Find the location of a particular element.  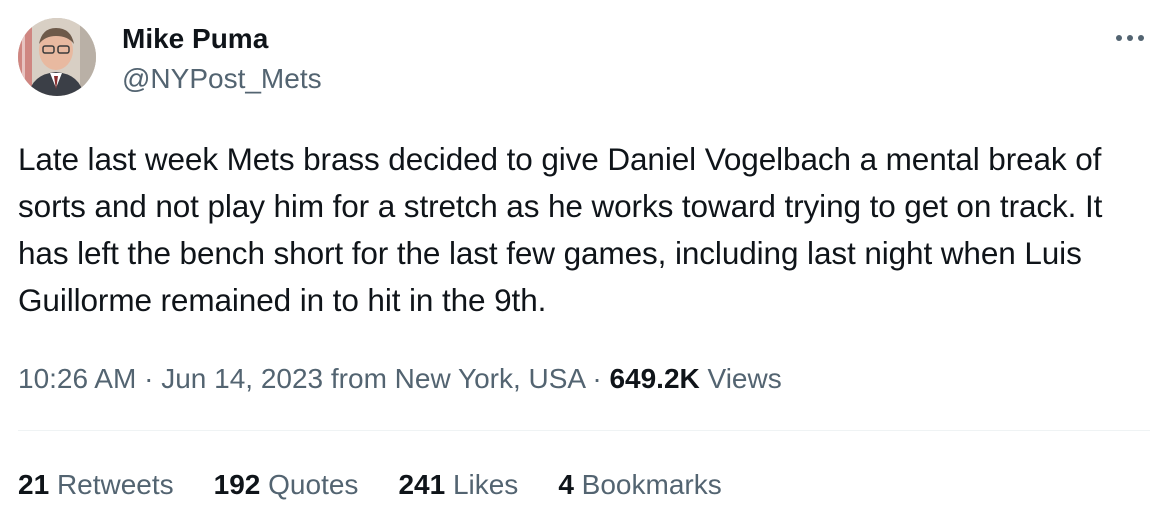

retweets-label: Retweets is located at coordinates (115, 484).